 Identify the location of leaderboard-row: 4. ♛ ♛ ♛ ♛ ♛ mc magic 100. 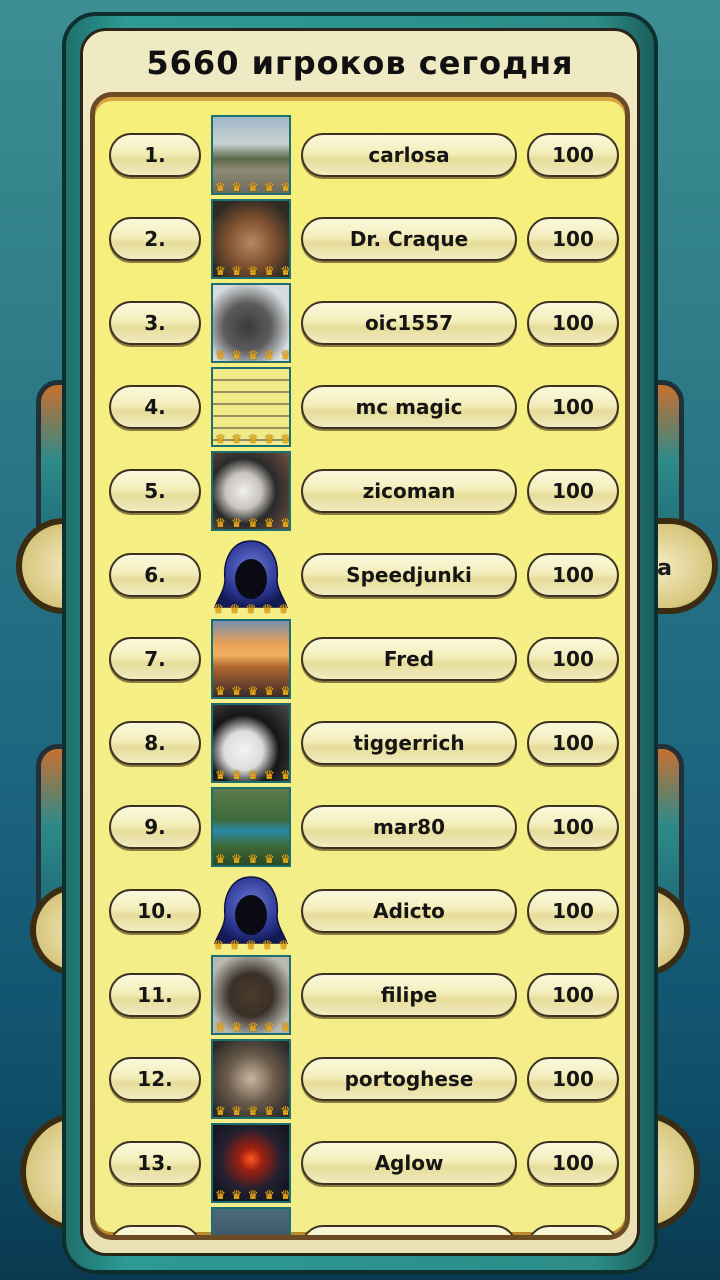
(360, 398).